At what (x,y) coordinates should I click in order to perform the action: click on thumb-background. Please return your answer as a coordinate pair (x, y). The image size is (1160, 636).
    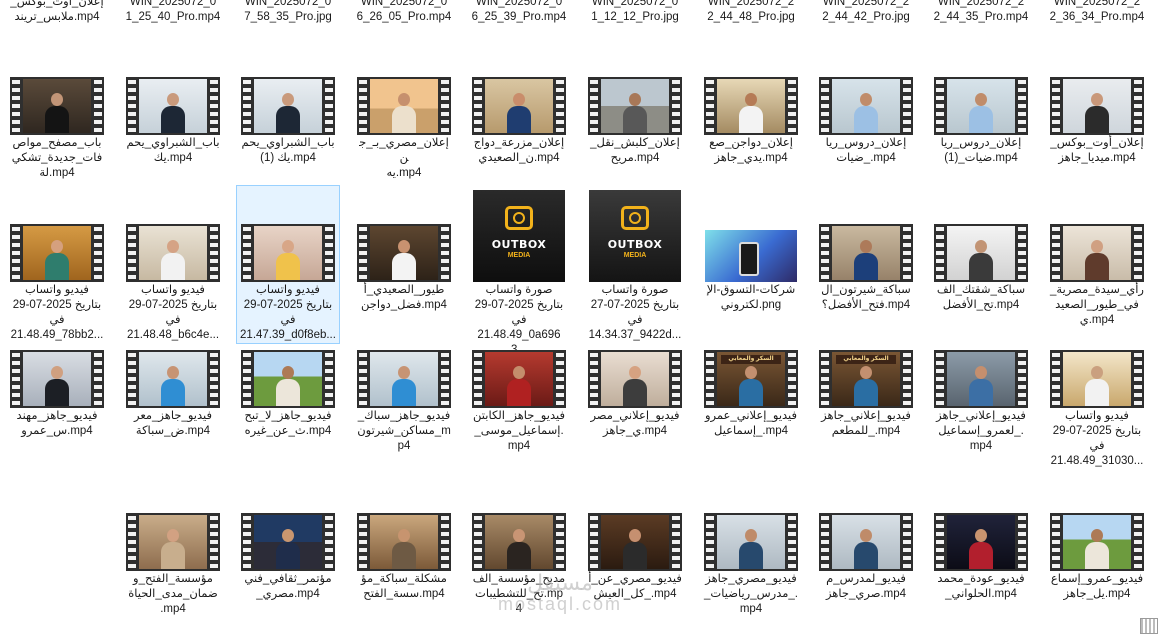
    Looking at the image, I should click on (519, 236).